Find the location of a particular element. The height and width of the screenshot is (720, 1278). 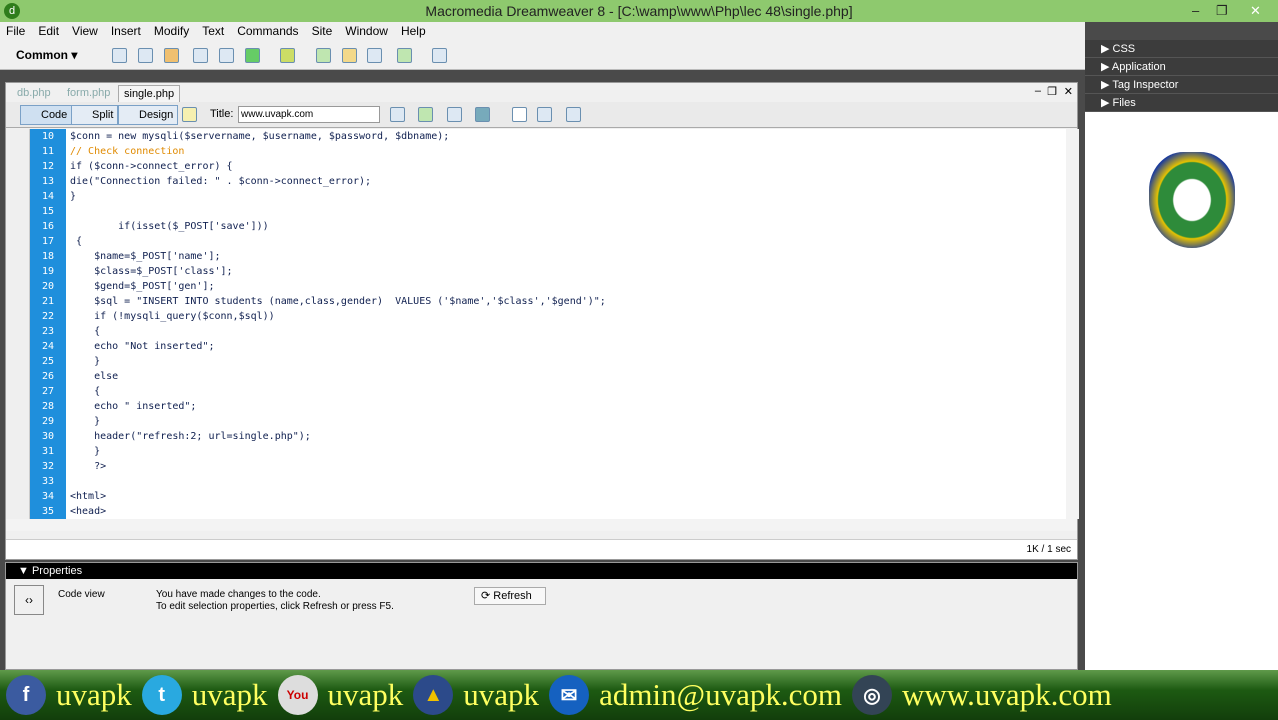

code-line: if(isset($_POST['save'])) is located at coordinates (568, 226).